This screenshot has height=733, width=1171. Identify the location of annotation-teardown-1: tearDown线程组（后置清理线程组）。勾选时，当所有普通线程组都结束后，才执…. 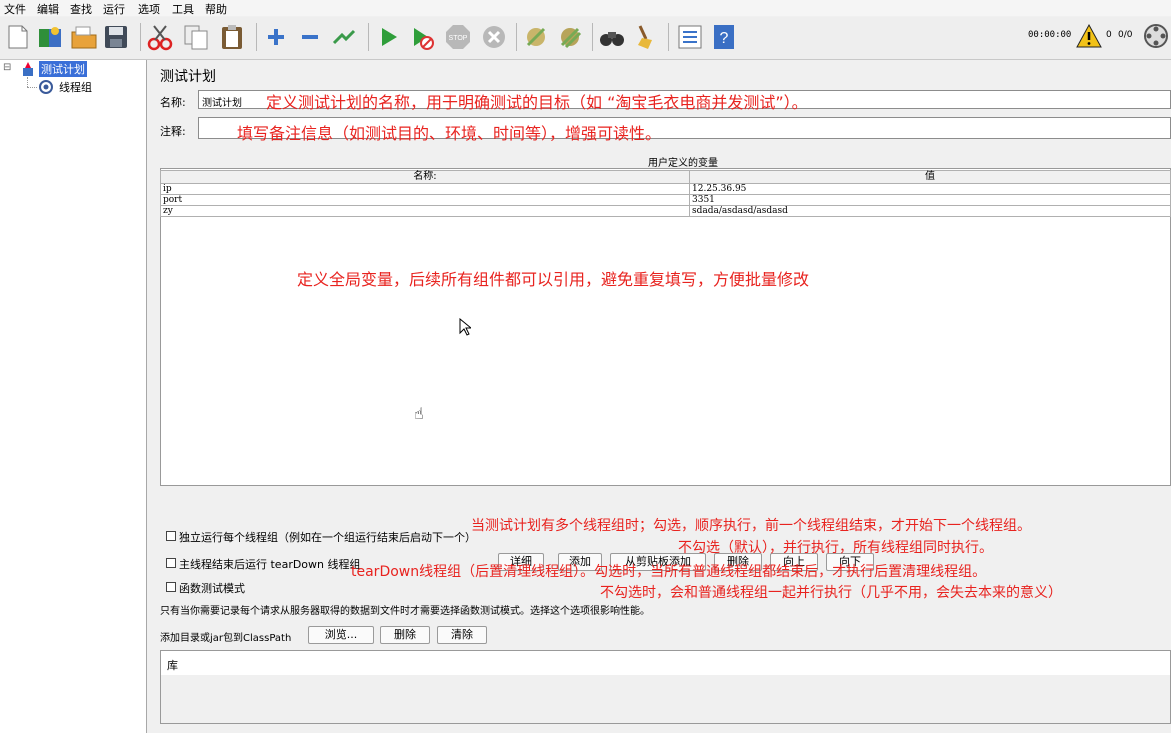
(669, 572).